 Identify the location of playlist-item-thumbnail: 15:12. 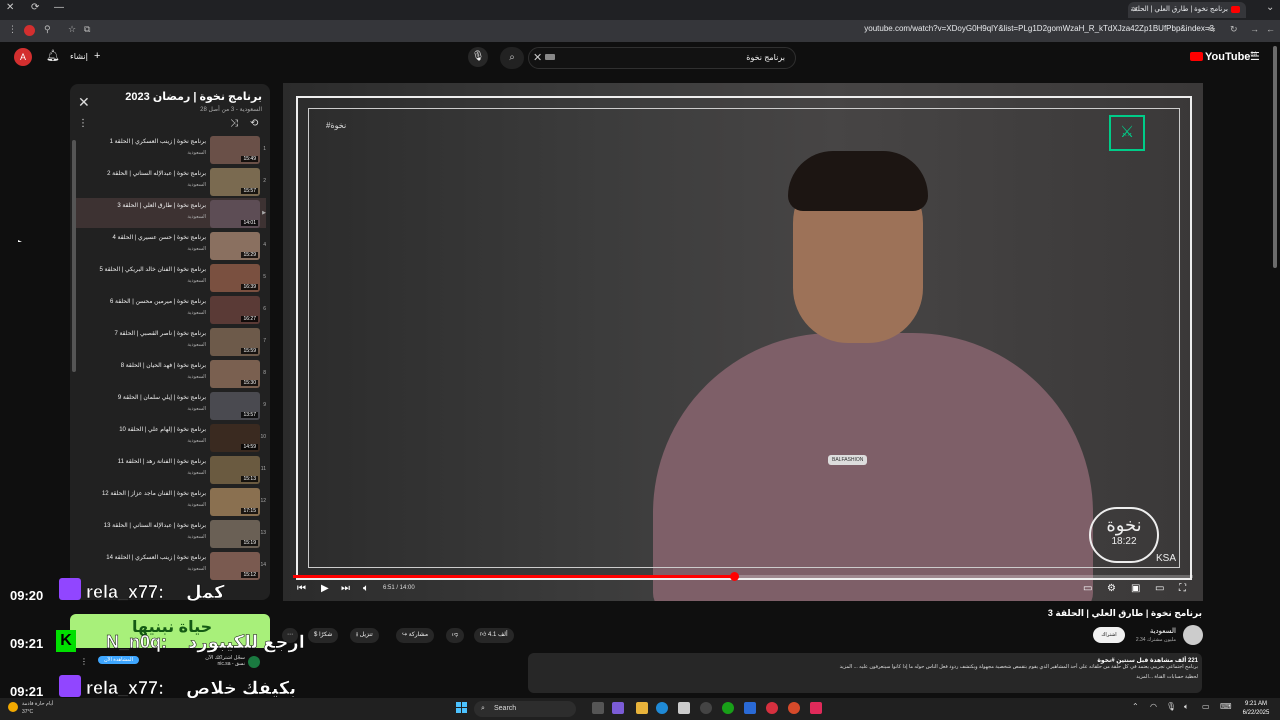
(235, 566).